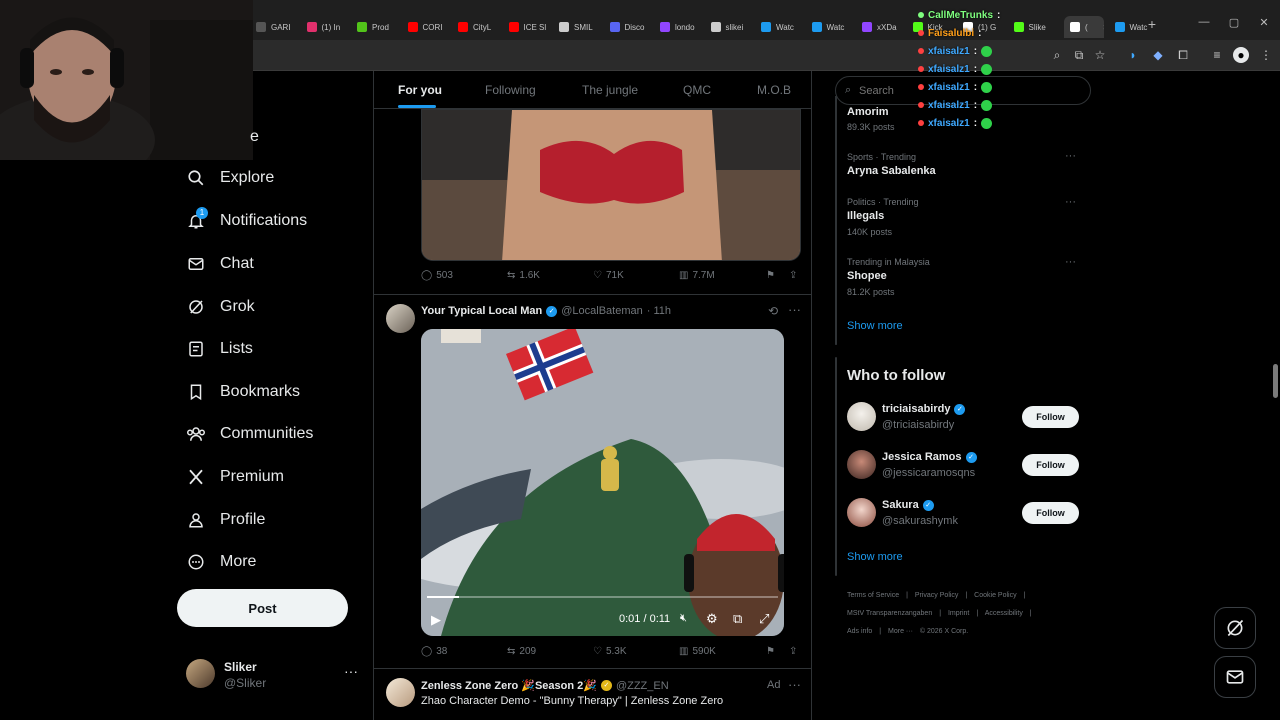 The image size is (1280, 720). Describe the element at coordinates (602, 311) in the screenshot. I see `tweet-author-handle: @LocalBateman` at that location.